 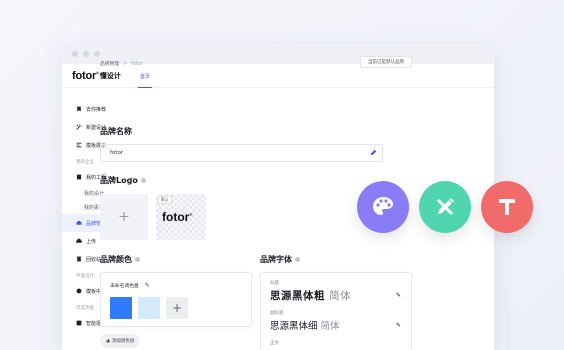 I want to click on text-icon, so click(x=507, y=207).